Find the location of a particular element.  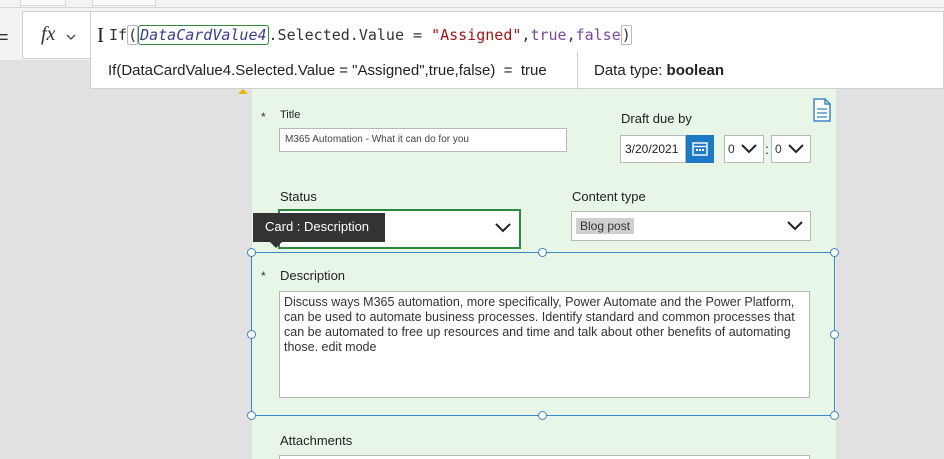

title-input: M365 Automation - What it can do for you is located at coordinates (423, 140).